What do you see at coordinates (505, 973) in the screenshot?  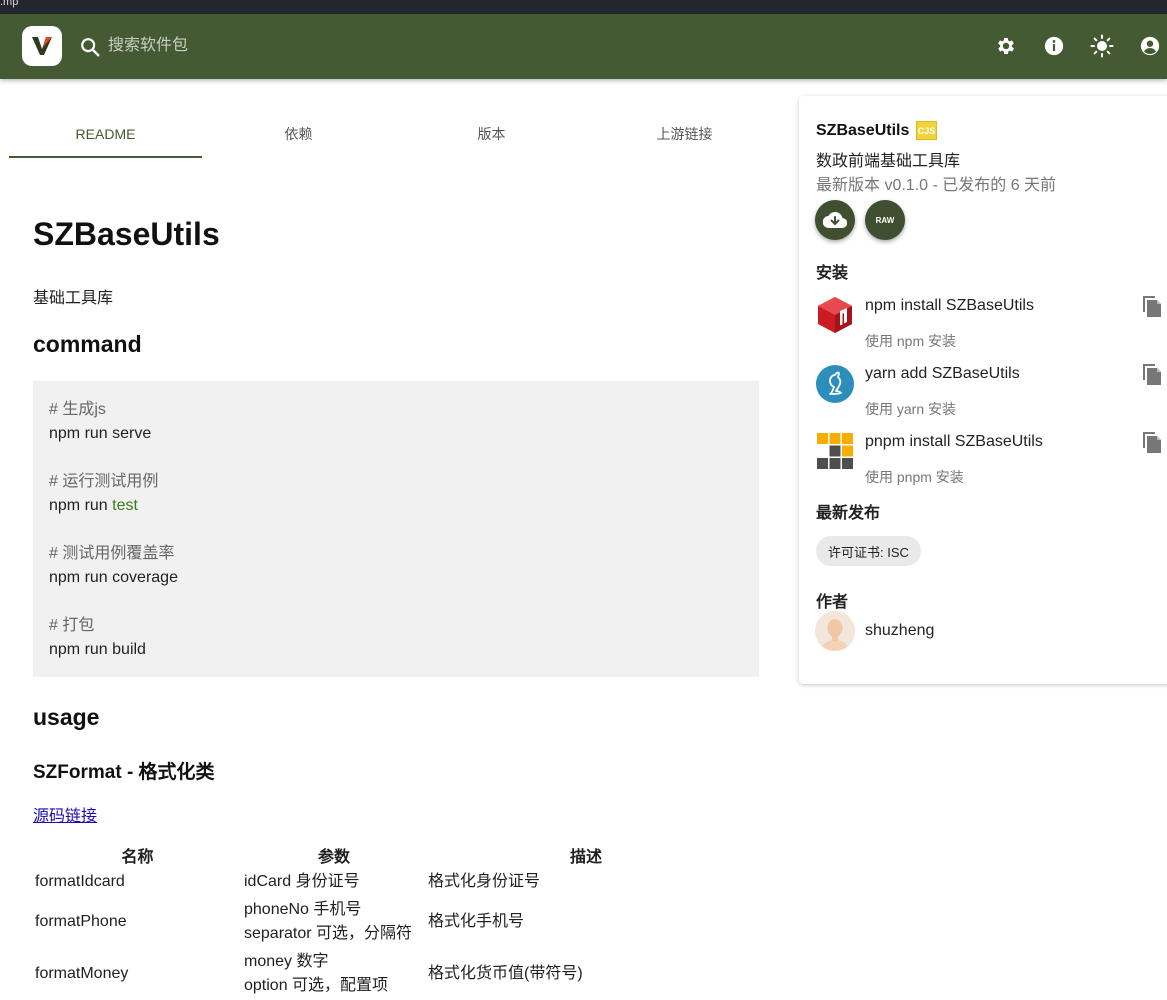 I see `table-cell-desc: 格式化货币值(带符号)` at bounding box center [505, 973].